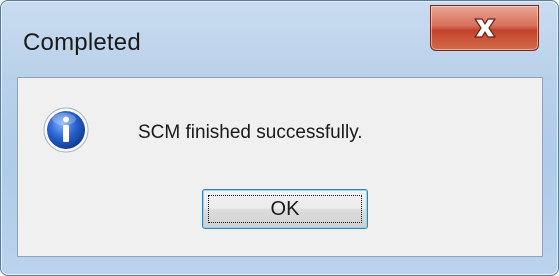  I want to click on ok-button-label: OK, so click(285, 208).